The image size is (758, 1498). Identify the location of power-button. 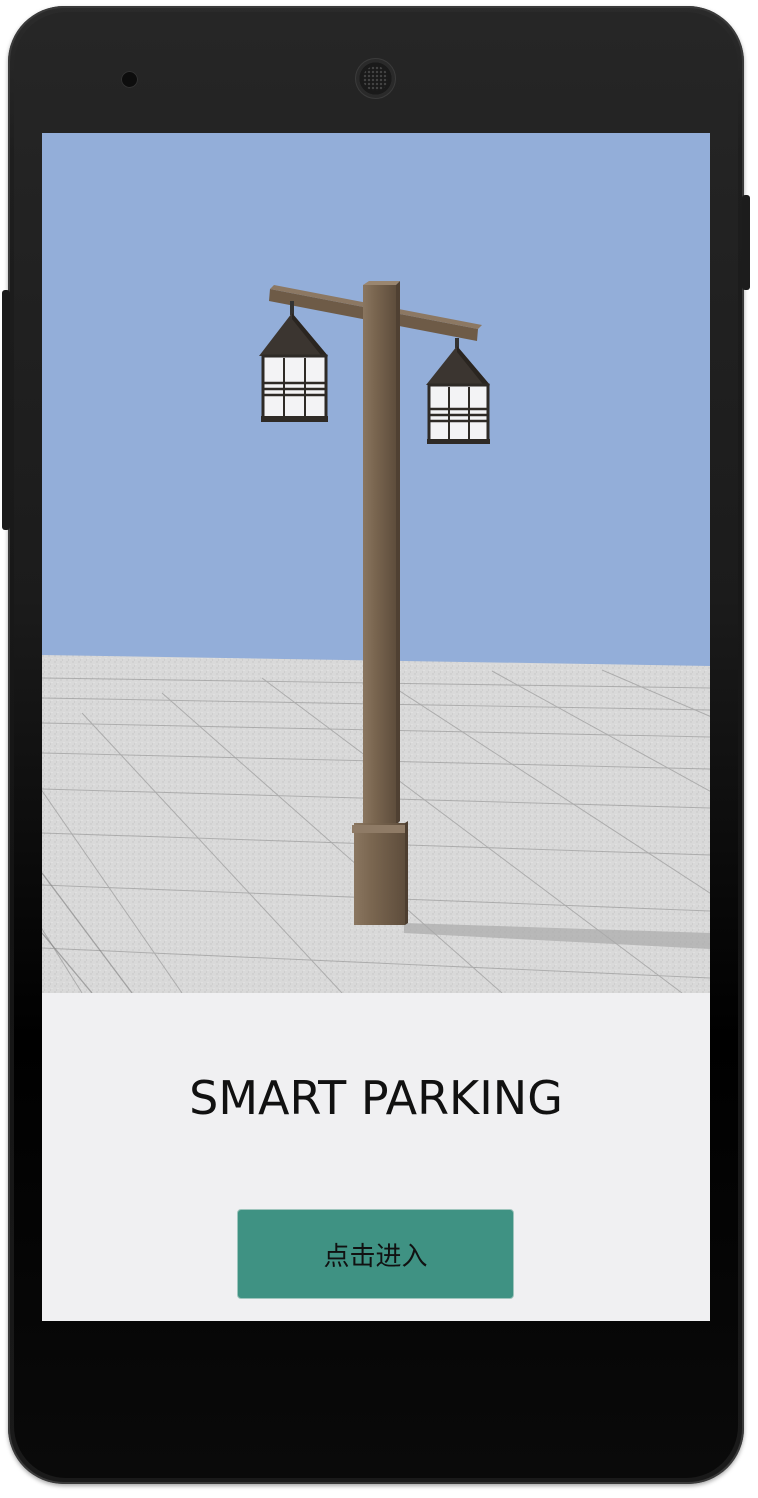
(746, 242).